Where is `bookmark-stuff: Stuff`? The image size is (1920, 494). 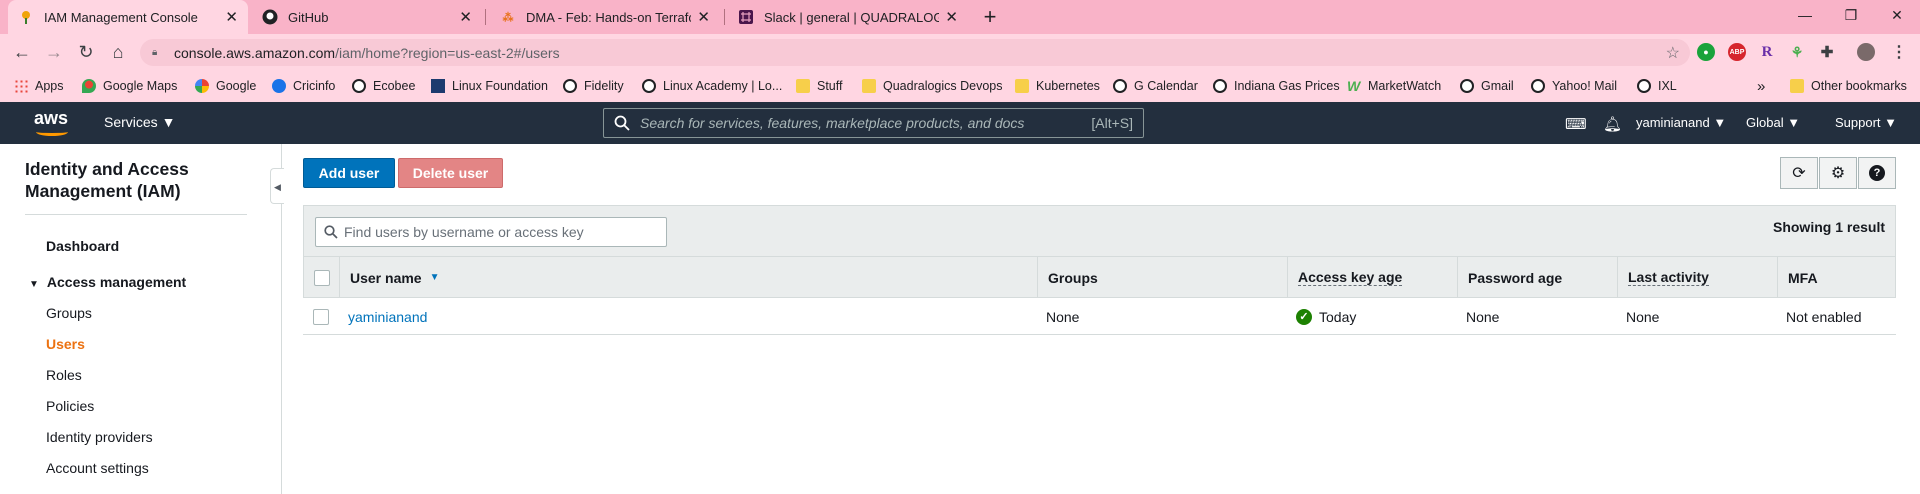 bookmark-stuff: Stuff is located at coordinates (819, 86).